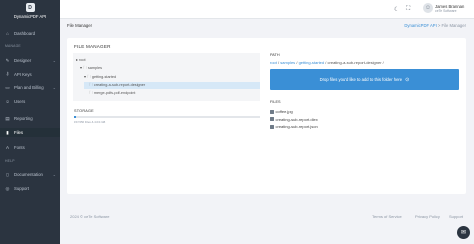 The image size is (474, 244). I want to click on section-label-help: HELP, so click(10, 161).